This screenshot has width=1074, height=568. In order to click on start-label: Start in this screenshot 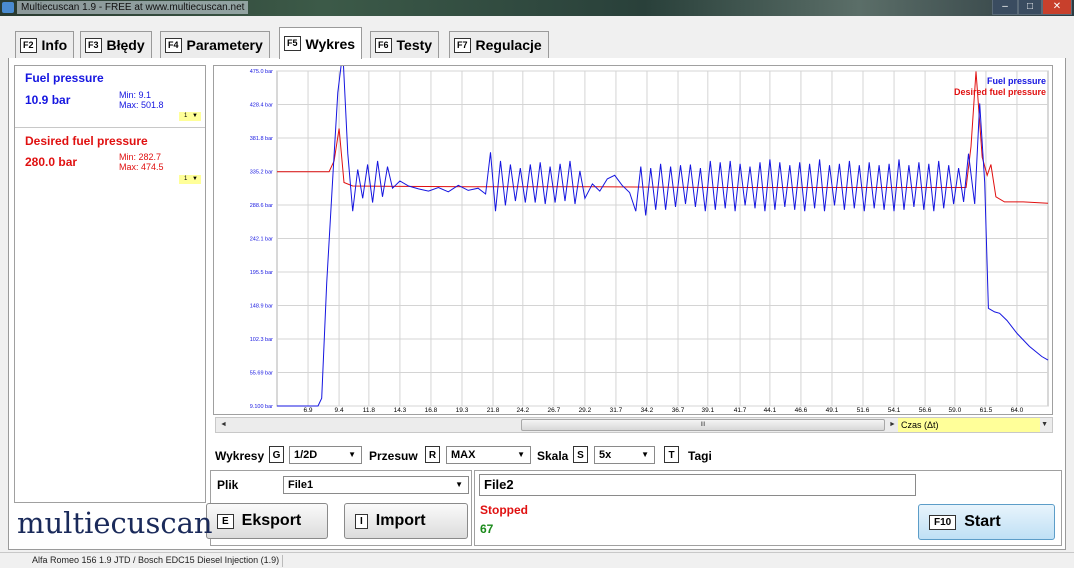, I will do `click(982, 521)`.